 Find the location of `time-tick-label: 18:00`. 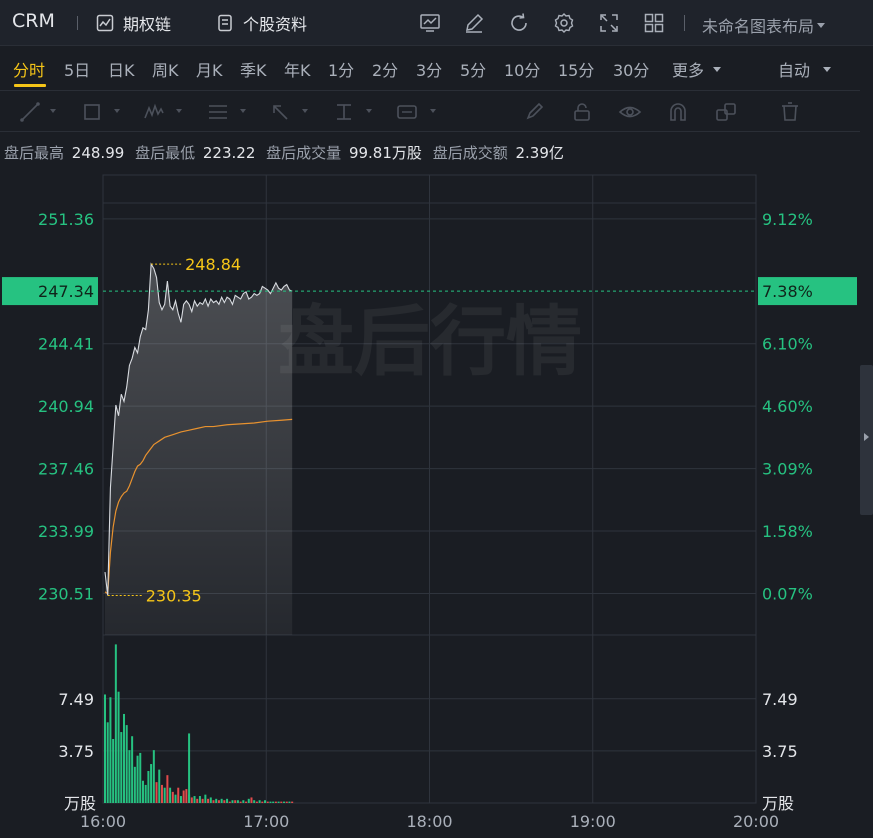

time-tick-label: 18:00 is located at coordinates (429, 821).